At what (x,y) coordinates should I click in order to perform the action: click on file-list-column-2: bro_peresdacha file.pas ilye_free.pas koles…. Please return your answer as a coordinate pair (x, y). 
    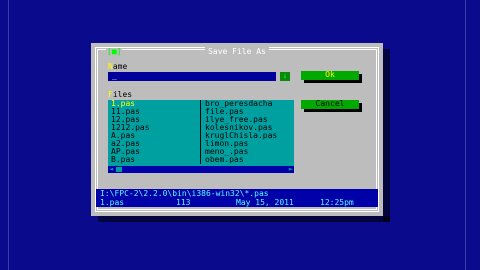
    Looking at the image, I should click on (248, 132).